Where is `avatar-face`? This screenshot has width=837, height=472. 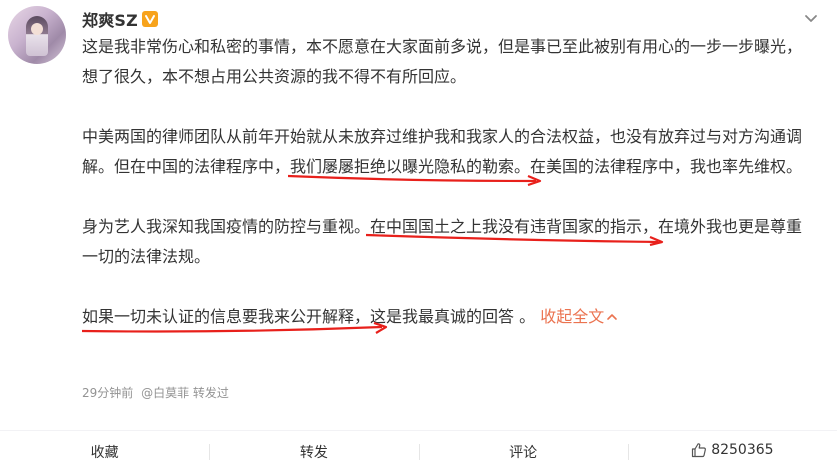 avatar-face is located at coordinates (37, 29).